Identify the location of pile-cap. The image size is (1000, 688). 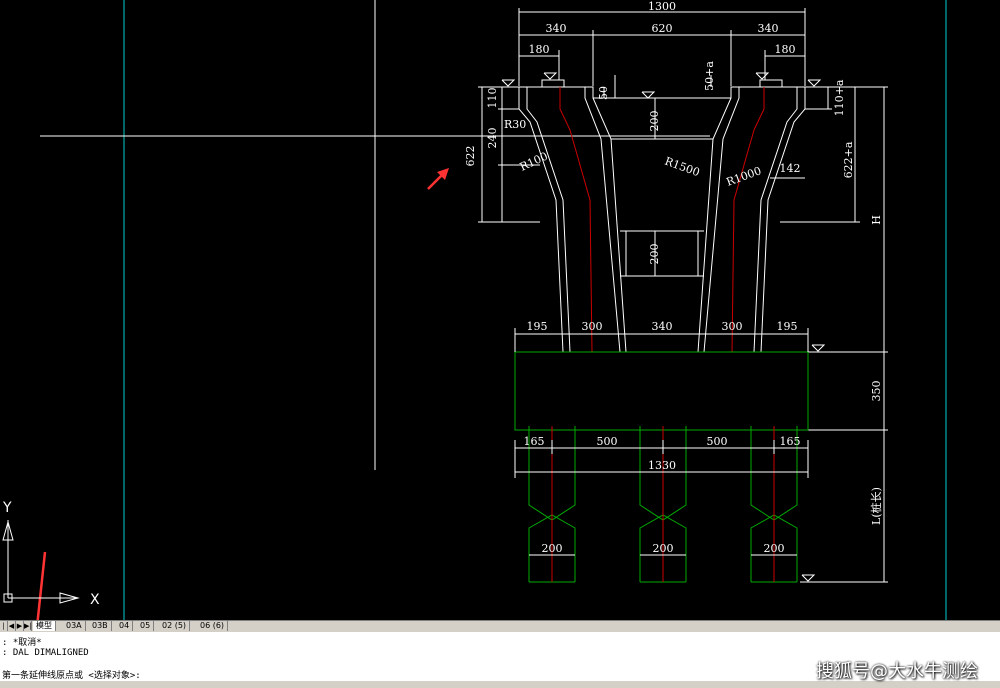
(661, 391).